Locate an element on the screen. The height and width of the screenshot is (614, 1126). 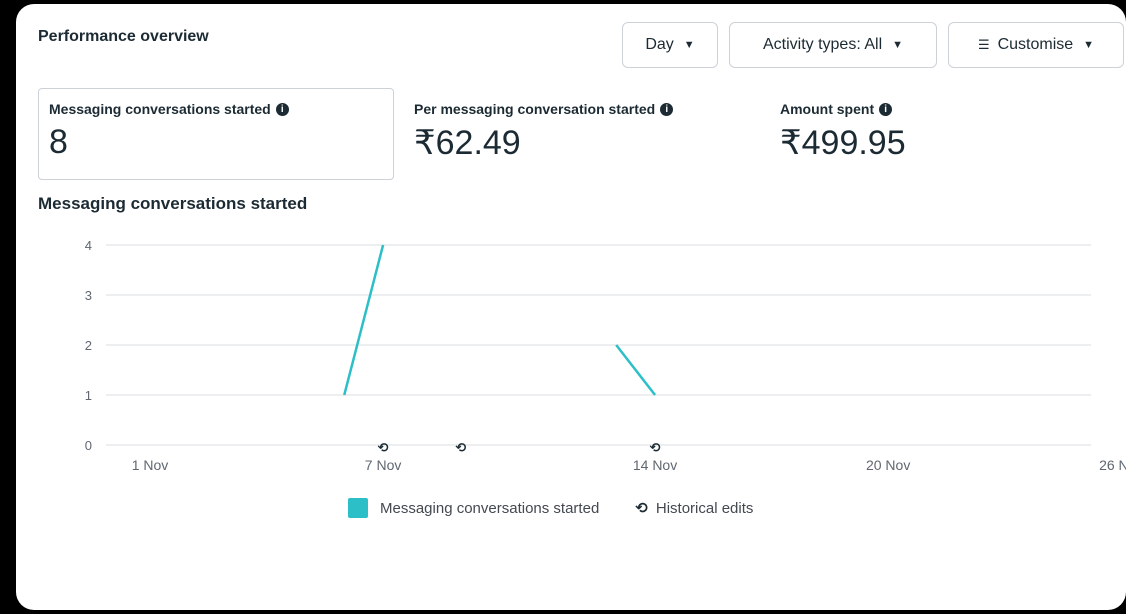
metric-value: ₹499.95 is located at coordinates (843, 143).